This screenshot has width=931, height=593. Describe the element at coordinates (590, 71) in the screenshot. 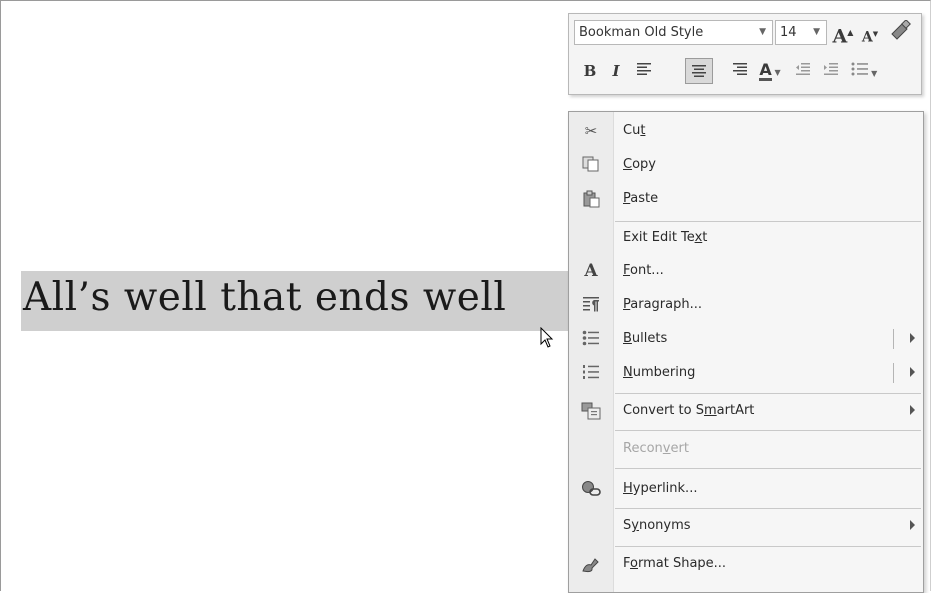

I see `bold-button: B` at that location.